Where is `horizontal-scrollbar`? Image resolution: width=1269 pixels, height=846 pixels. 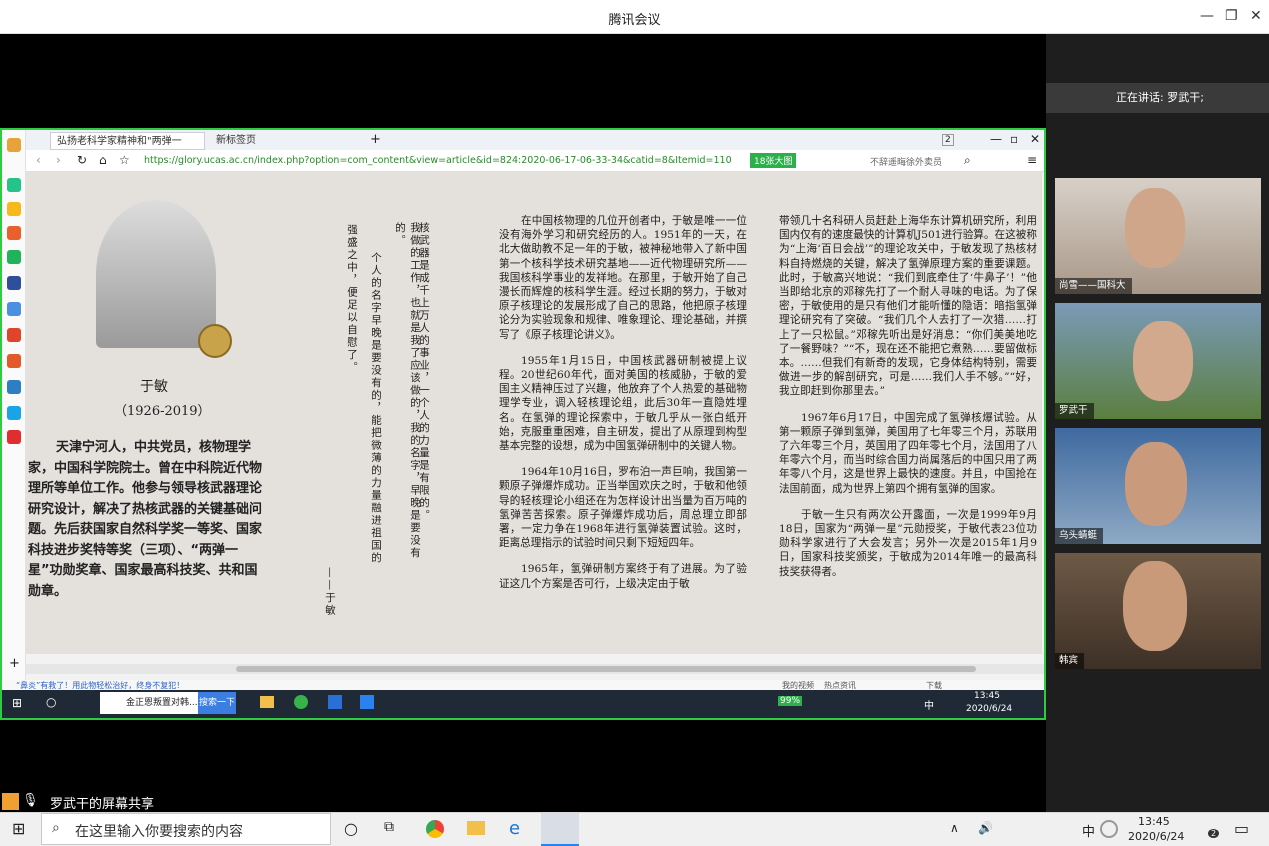
horizontal-scrollbar is located at coordinates (535, 669).